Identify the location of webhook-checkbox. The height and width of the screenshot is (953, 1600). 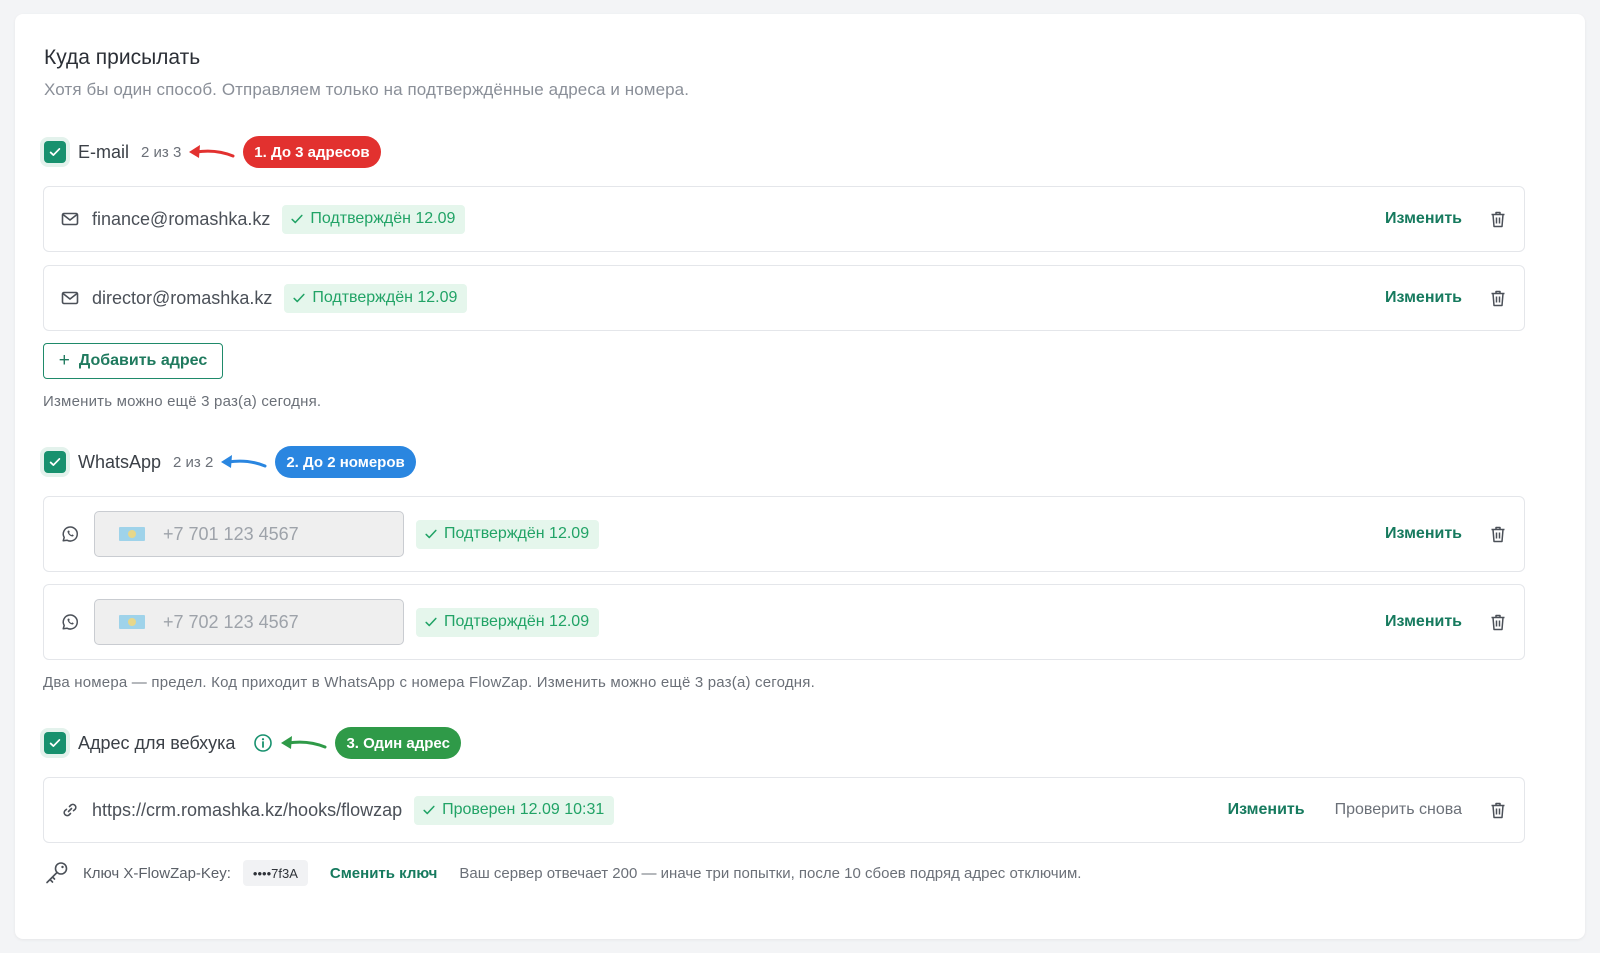
(55, 743).